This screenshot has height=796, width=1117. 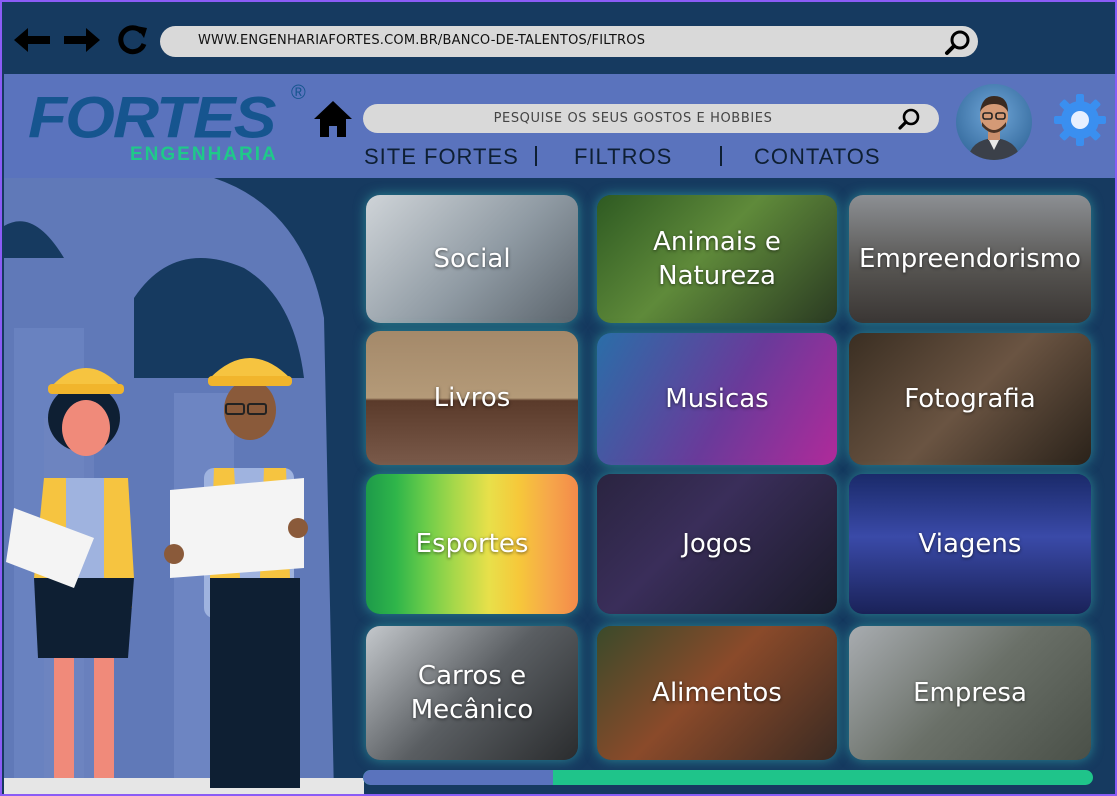 I want to click on reload-button, so click(x=132, y=40).